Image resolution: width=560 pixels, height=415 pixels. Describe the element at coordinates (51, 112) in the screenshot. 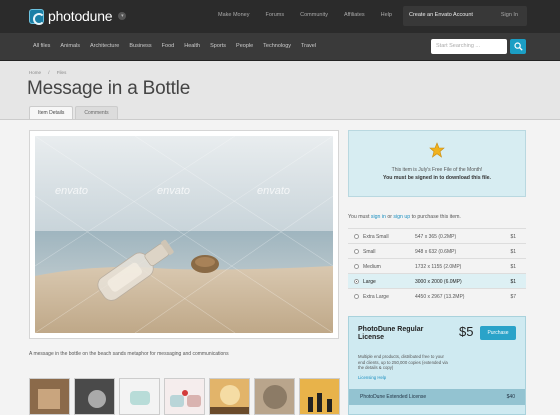

I see `tab-item-details: Item Details` at that location.